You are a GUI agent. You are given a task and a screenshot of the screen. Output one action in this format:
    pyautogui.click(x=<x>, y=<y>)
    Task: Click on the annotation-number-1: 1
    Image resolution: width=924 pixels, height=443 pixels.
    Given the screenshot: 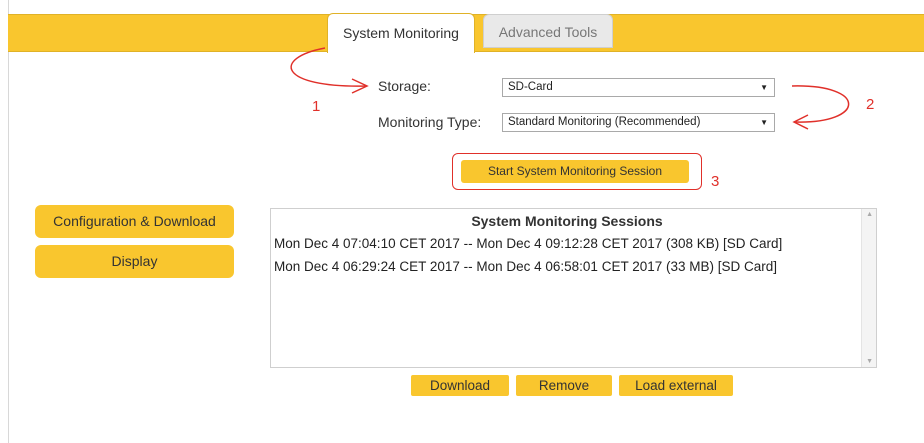 What is the action you would take?
    pyautogui.click(x=316, y=106)
    